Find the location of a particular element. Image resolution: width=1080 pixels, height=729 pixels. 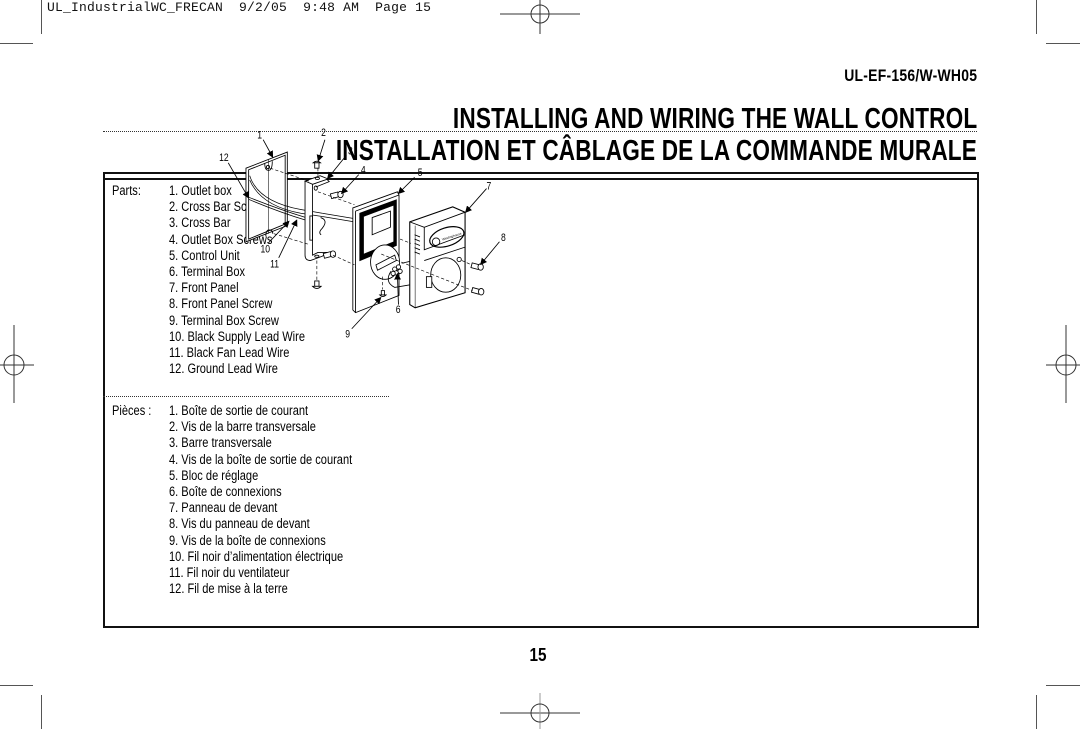

control-unit is located at coordinates (376, 252).